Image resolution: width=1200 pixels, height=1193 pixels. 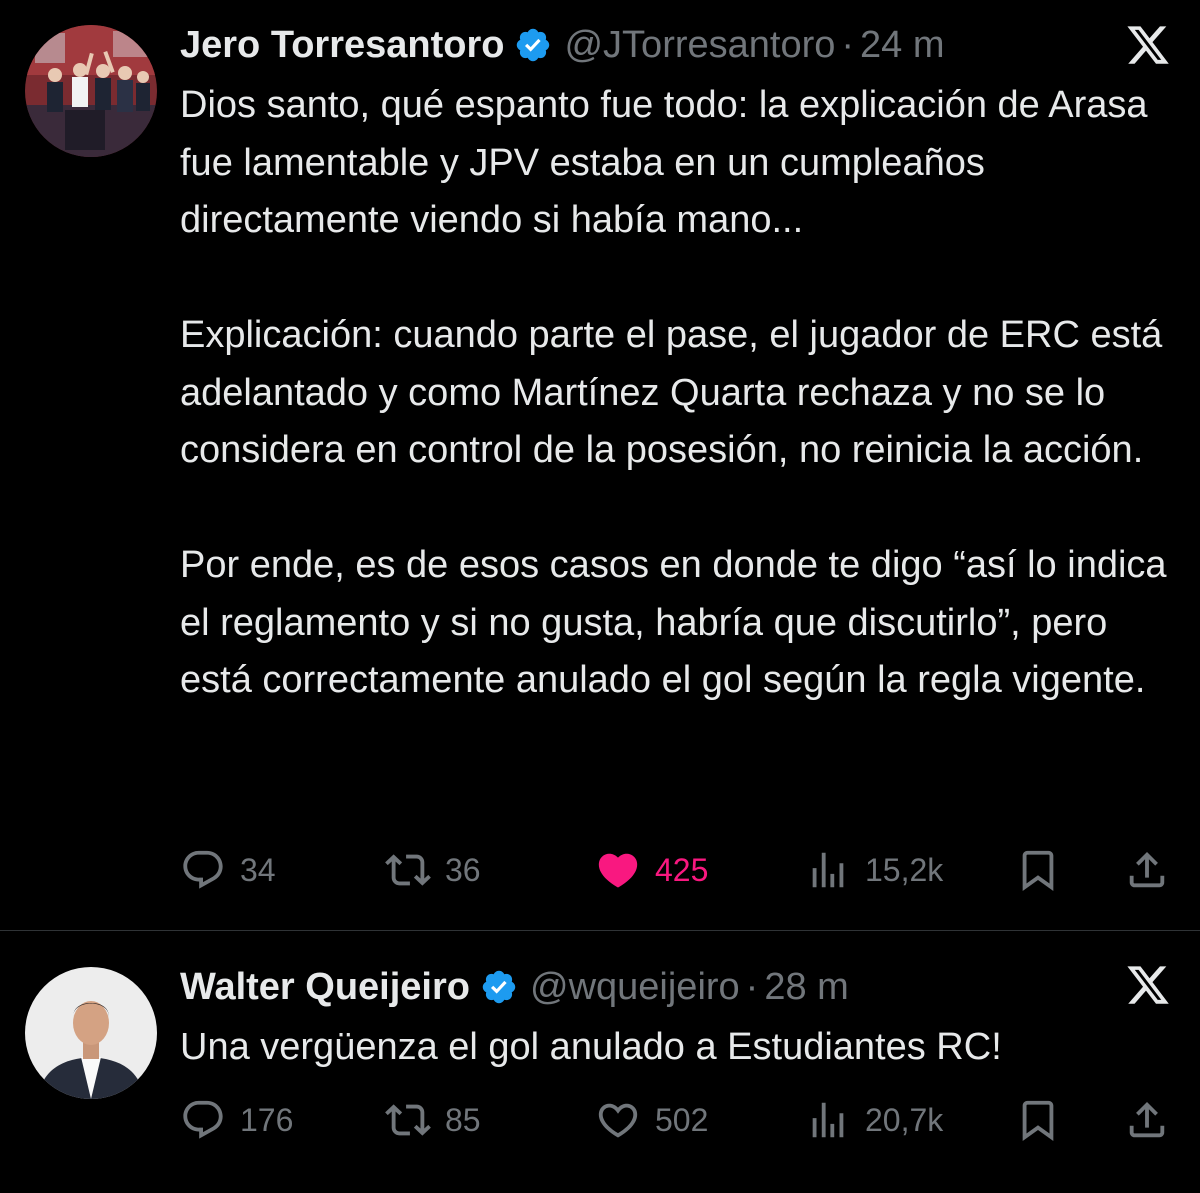 I want to click on like-button: 425, so click(x=651, y=870).